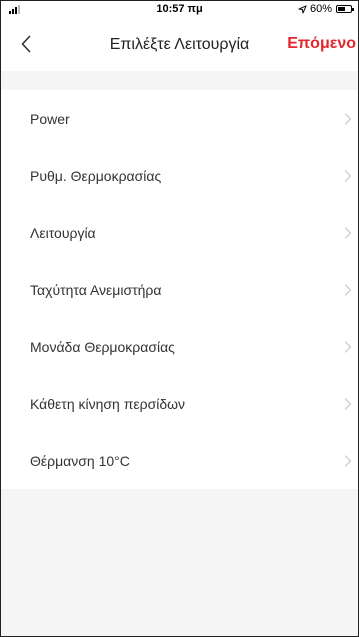 The width and height of the screenshot is (359, 637). Describe the element at coordinates (102, 346) in the screenshot. I see `function-label: Μονάδα Θερμοκρασίας` at that location.